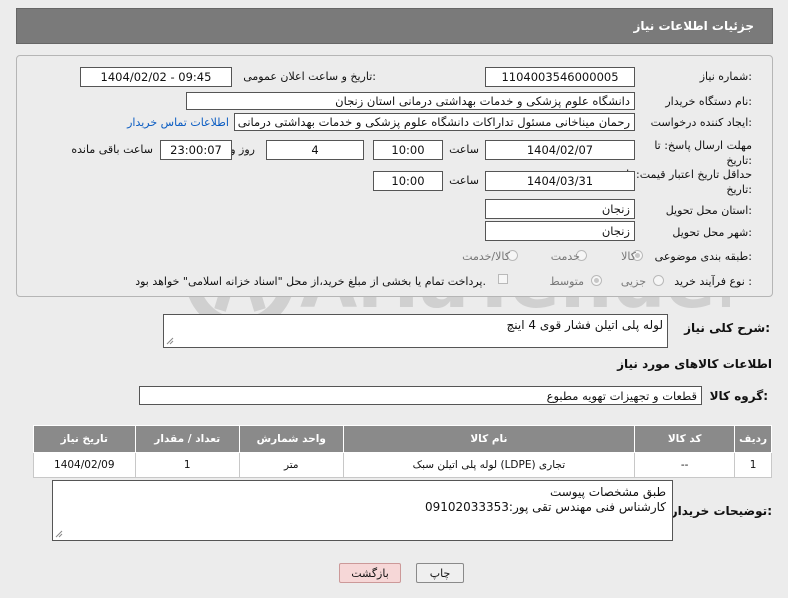 This screenshot has height=598, width=788. Describe the element at coordinates (560, 77) in the screenshot. I see `need-number-field: 1104003546000005` at that location.